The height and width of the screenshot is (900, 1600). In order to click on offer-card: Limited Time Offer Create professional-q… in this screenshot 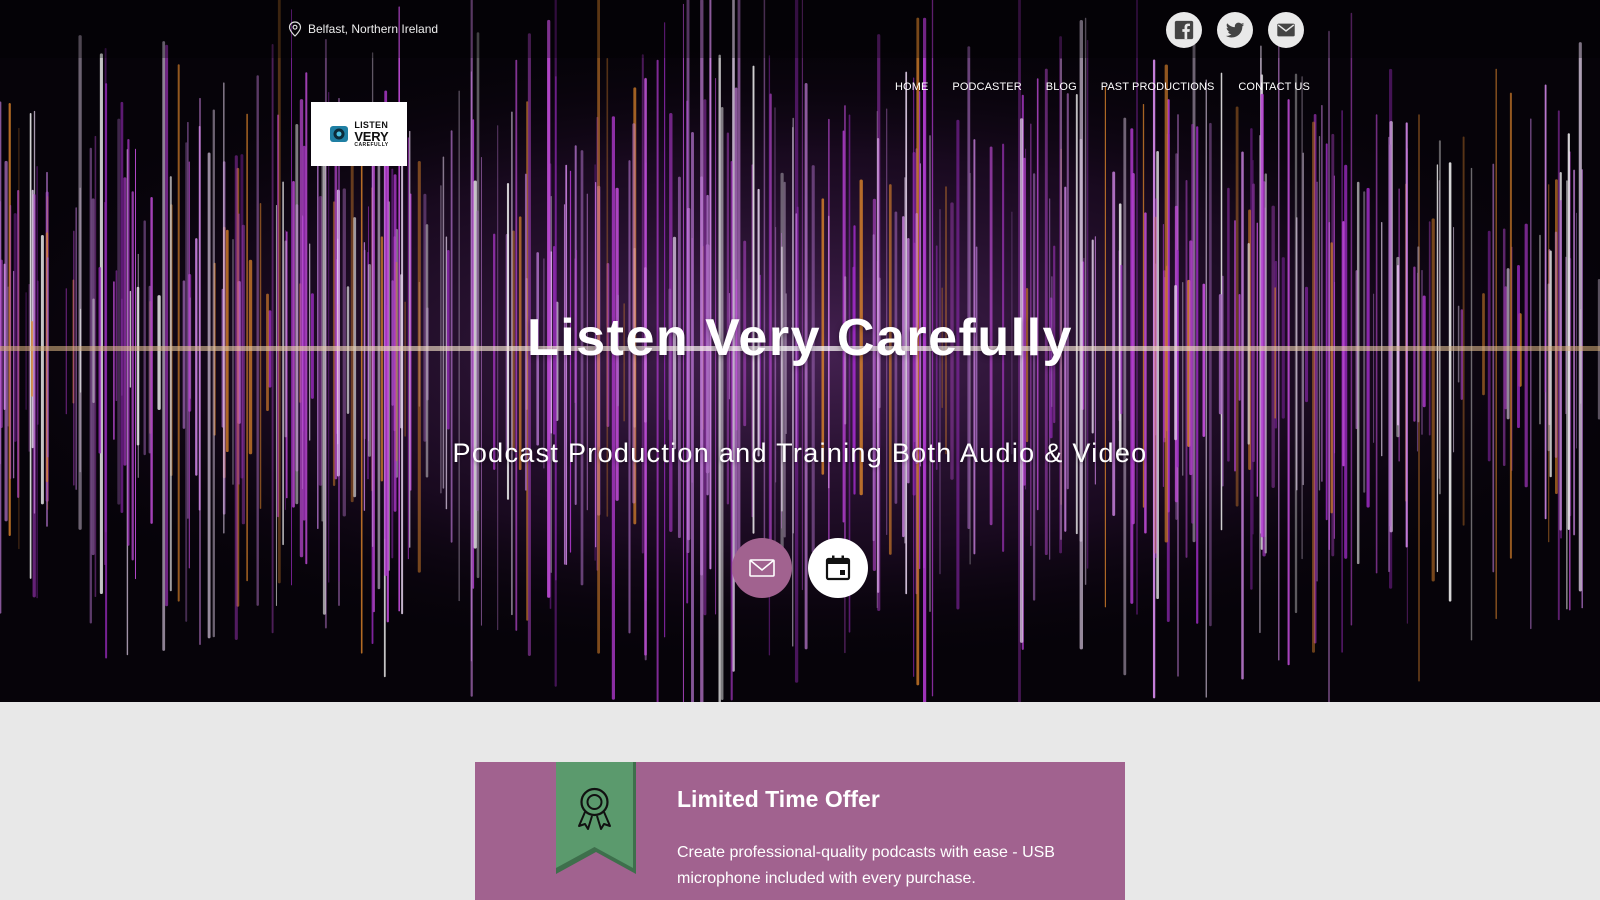, I will do `click(800, 831)`.